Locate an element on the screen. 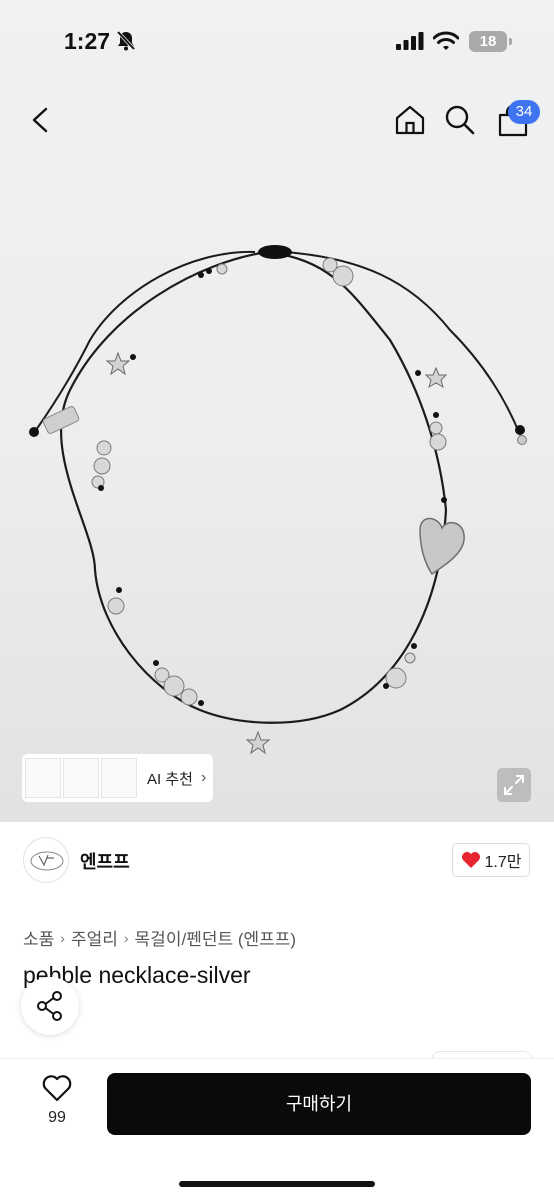 Image resolution: width=554 pixels, height=1200 pixels. like-button: 1.7만 is located at coordinates (491, 860).